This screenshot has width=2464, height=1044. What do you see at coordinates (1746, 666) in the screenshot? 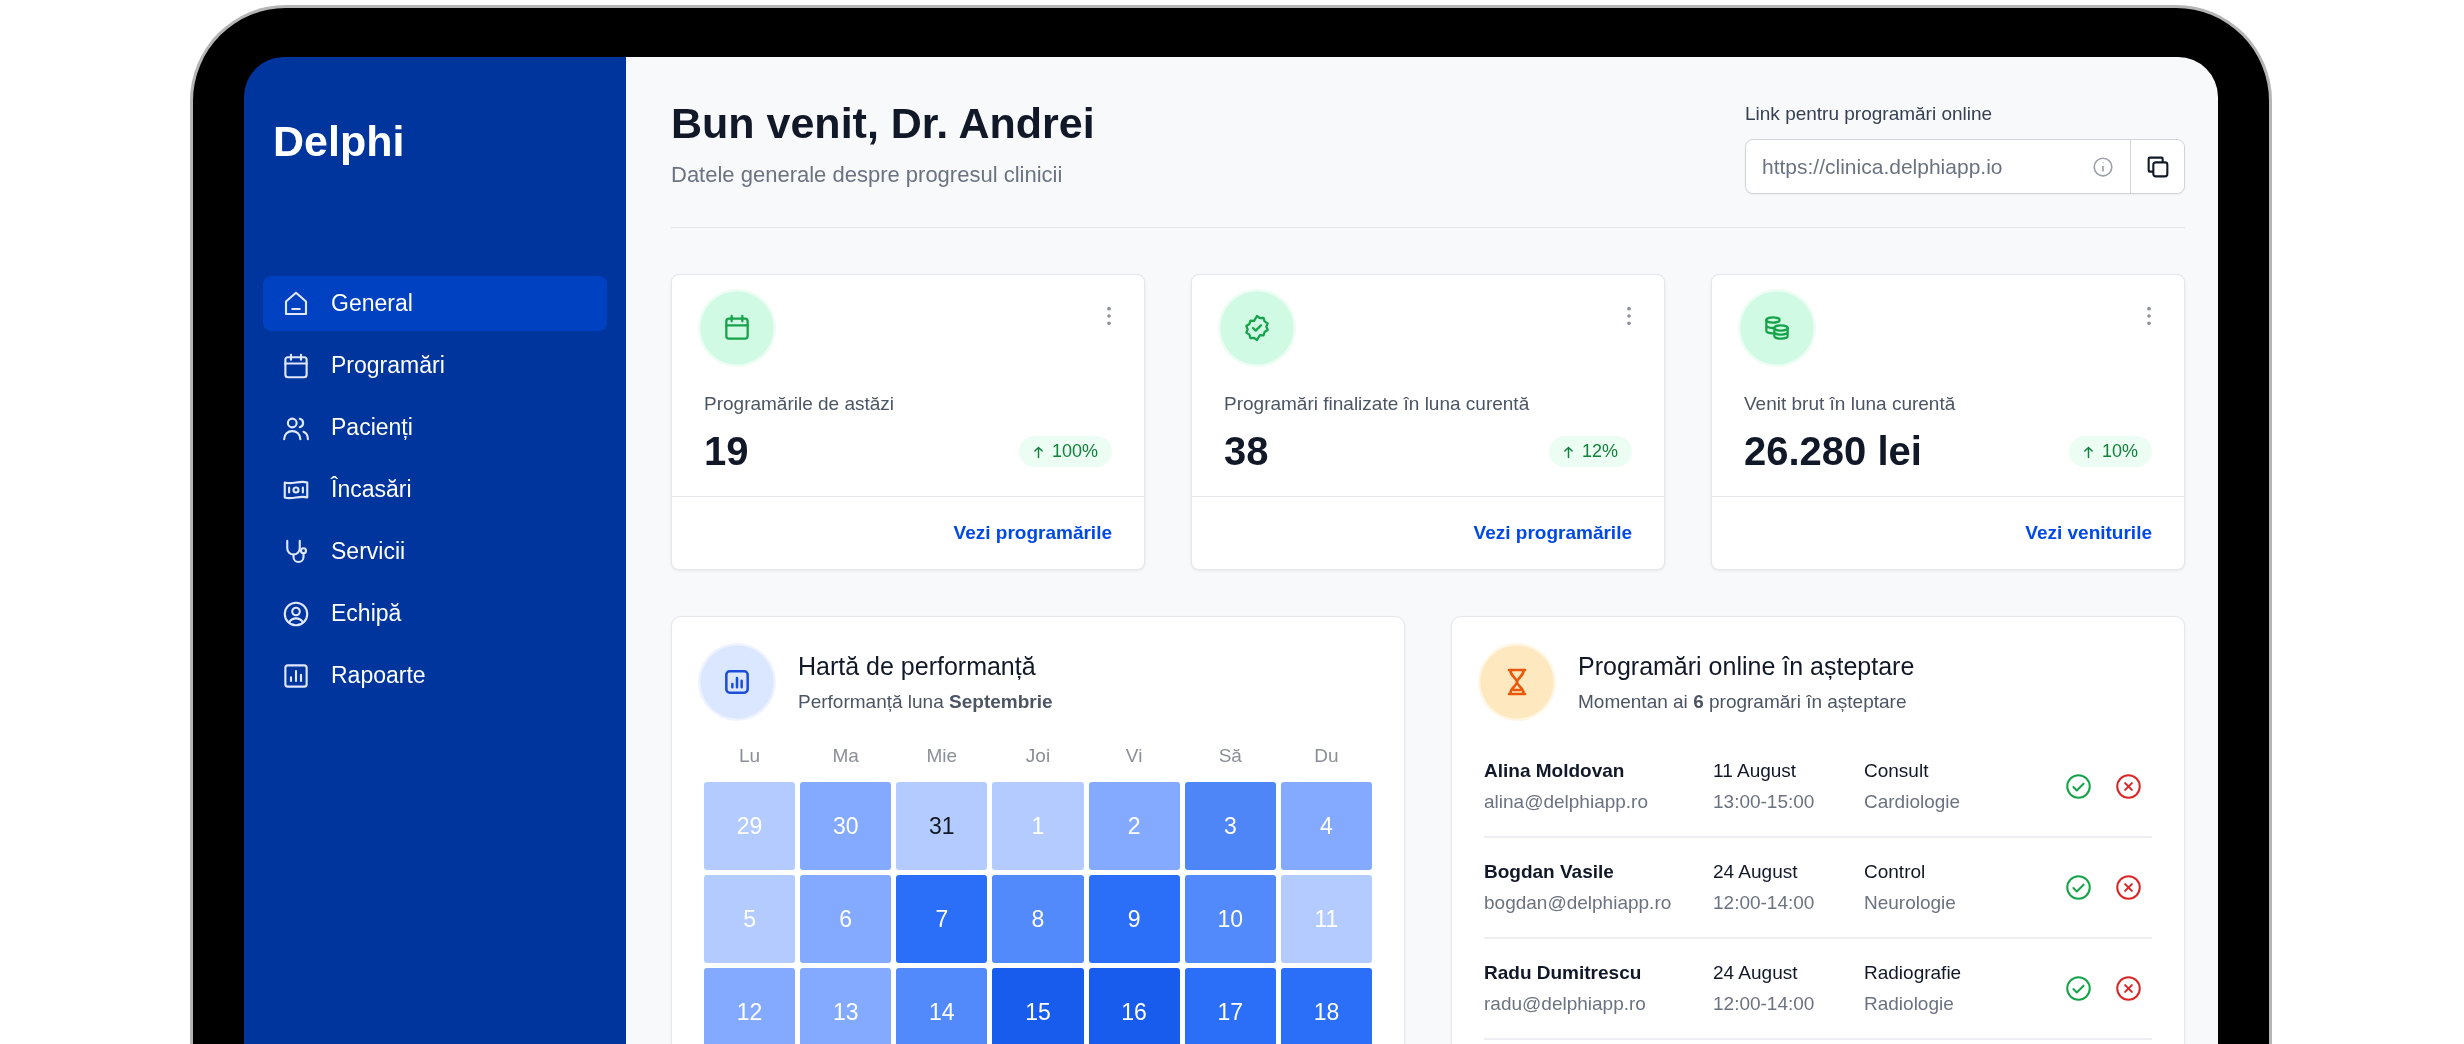
I see `panel-title: Programări online în așteptare` at bounding box center [1746, 666].